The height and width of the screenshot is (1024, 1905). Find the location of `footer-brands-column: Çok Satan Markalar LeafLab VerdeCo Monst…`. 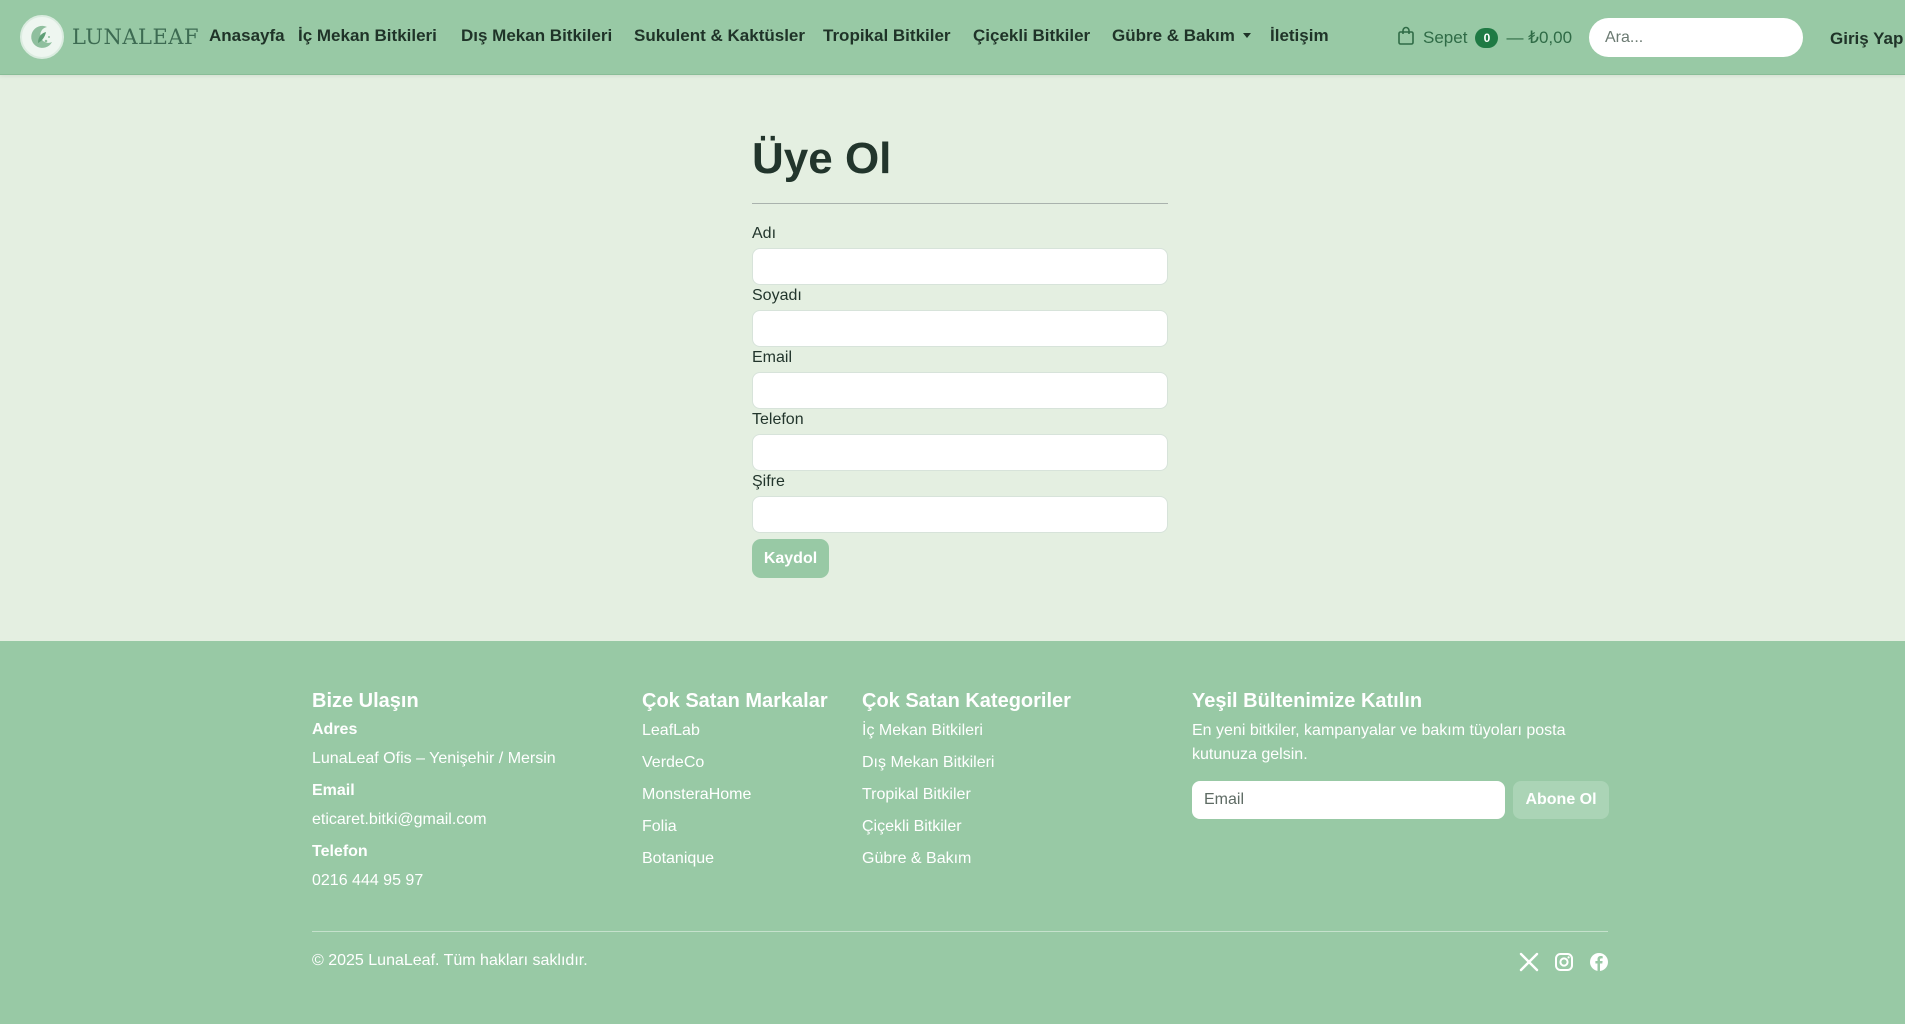

footer-brands-column: Çok Satan Markalar LeafLab VerdeCo Monst… is located at coordinates (735, 782).